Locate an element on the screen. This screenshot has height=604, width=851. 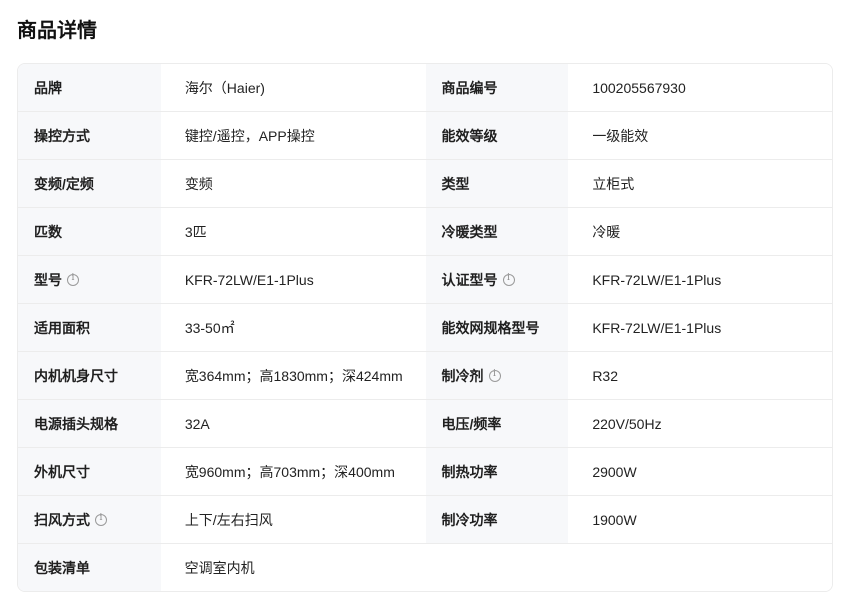
spec-label-inverter: 变频/定频 is located at coordinates (89, 183).